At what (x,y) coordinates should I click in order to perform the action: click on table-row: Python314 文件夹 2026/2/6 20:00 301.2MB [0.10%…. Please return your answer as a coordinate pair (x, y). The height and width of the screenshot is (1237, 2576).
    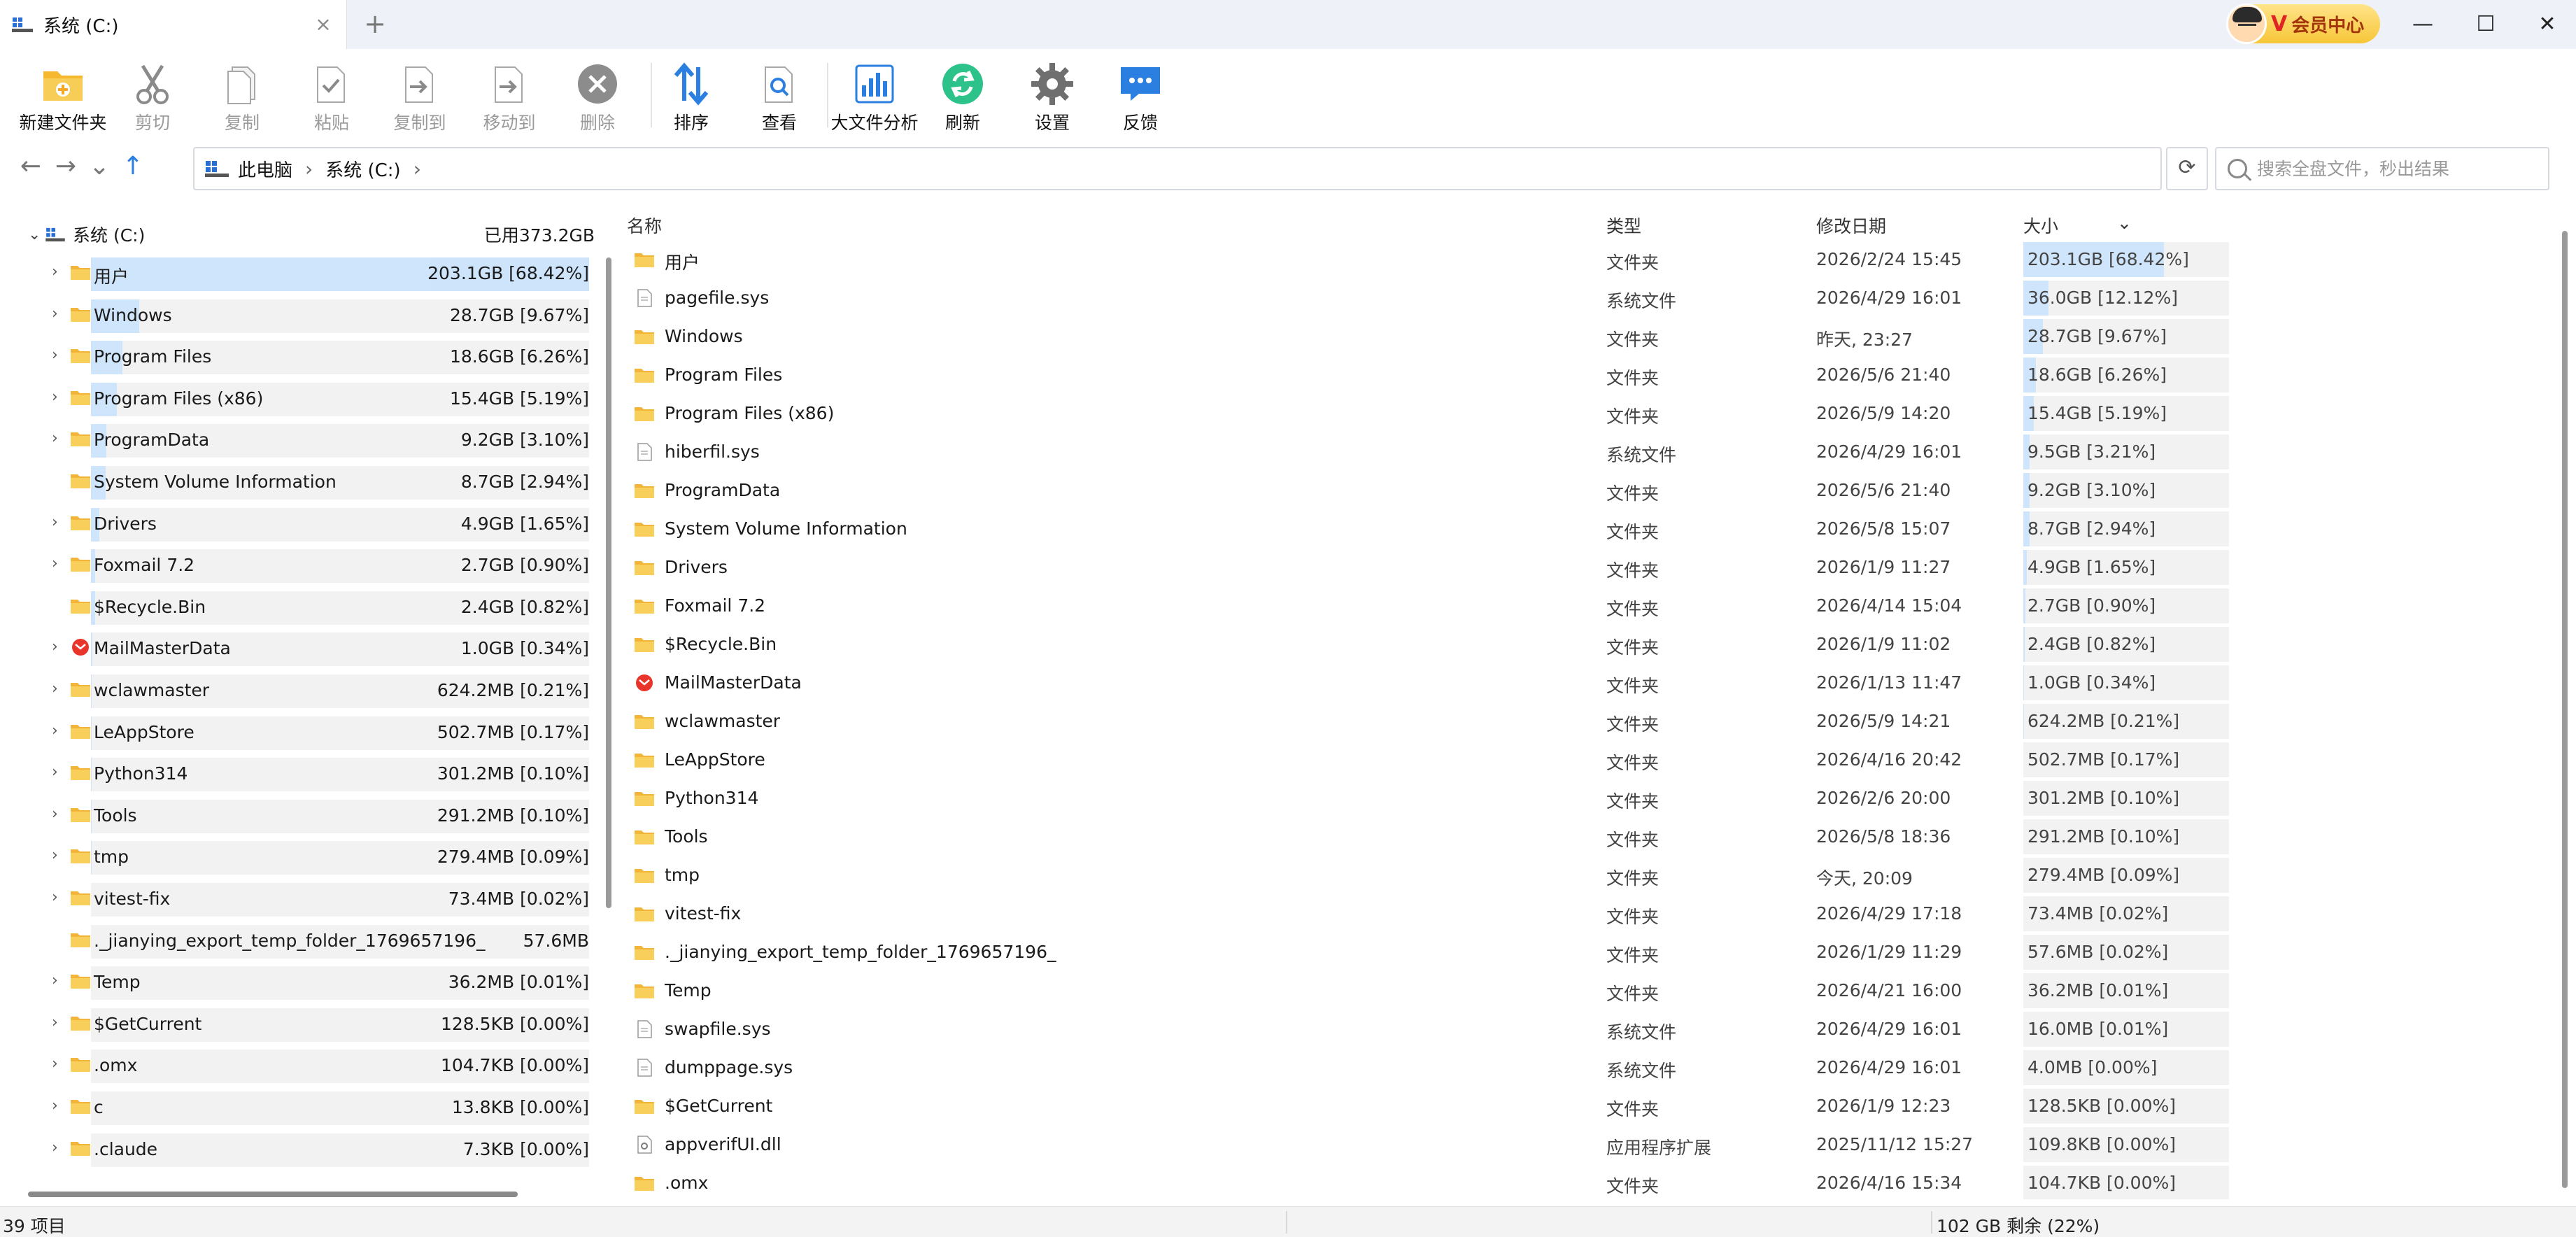
    Looking at the image, I should click on (1424, 798).